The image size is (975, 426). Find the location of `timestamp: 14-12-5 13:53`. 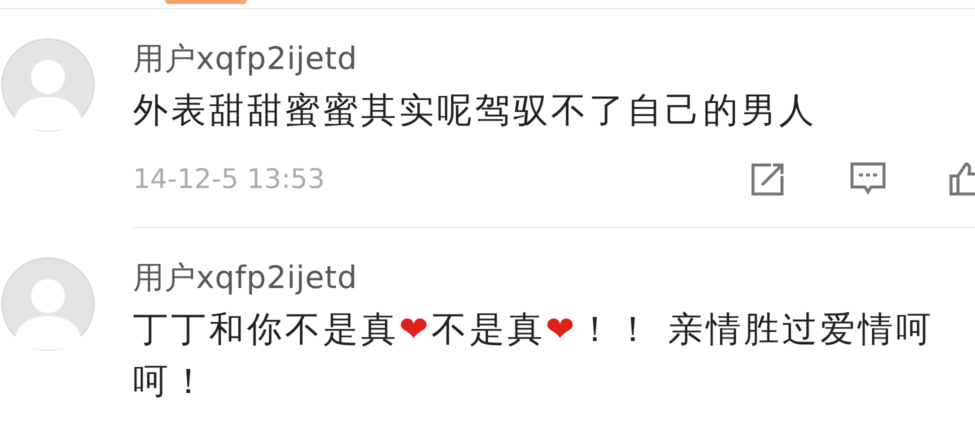

timestamp: 14-12-5 13:53 is located at coordinates (229, 179).